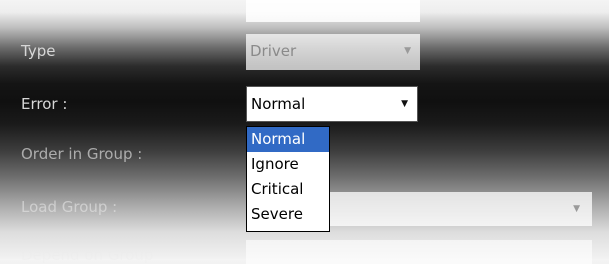  What do you see at coordinates (278, 104) in the screenshot?
I see `error-select-value: Normal` at bounding box center [278, 104].